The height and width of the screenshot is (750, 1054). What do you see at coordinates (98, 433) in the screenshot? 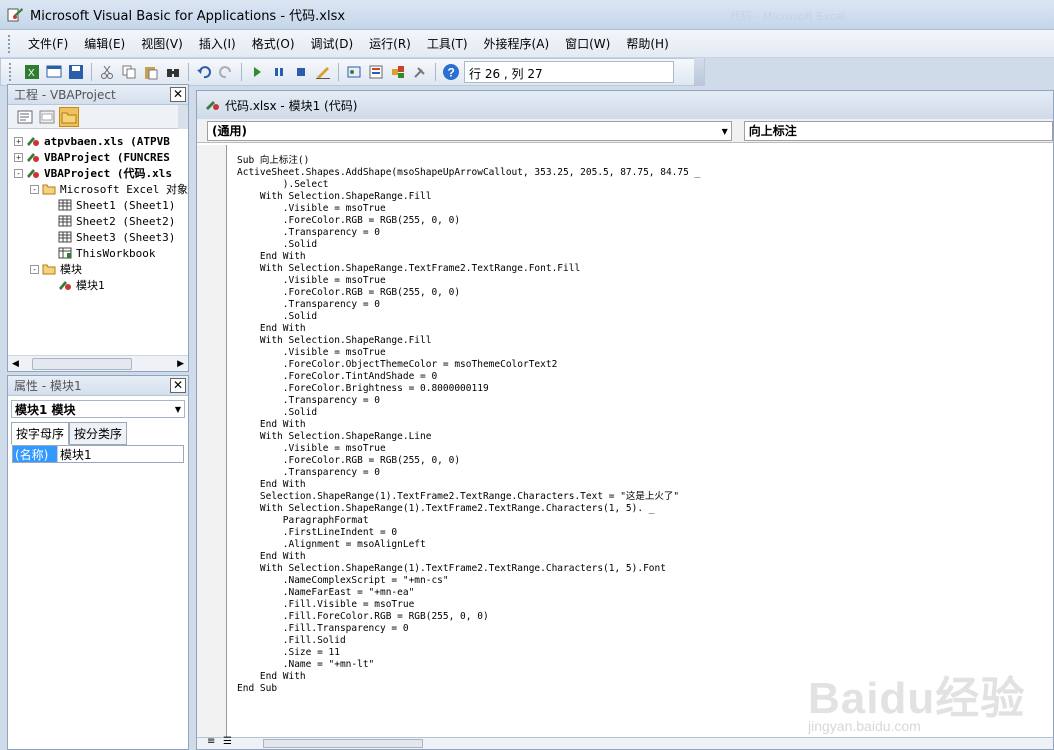
I see `tab-categorized: 按分类序` at bounding box center [98, 433].